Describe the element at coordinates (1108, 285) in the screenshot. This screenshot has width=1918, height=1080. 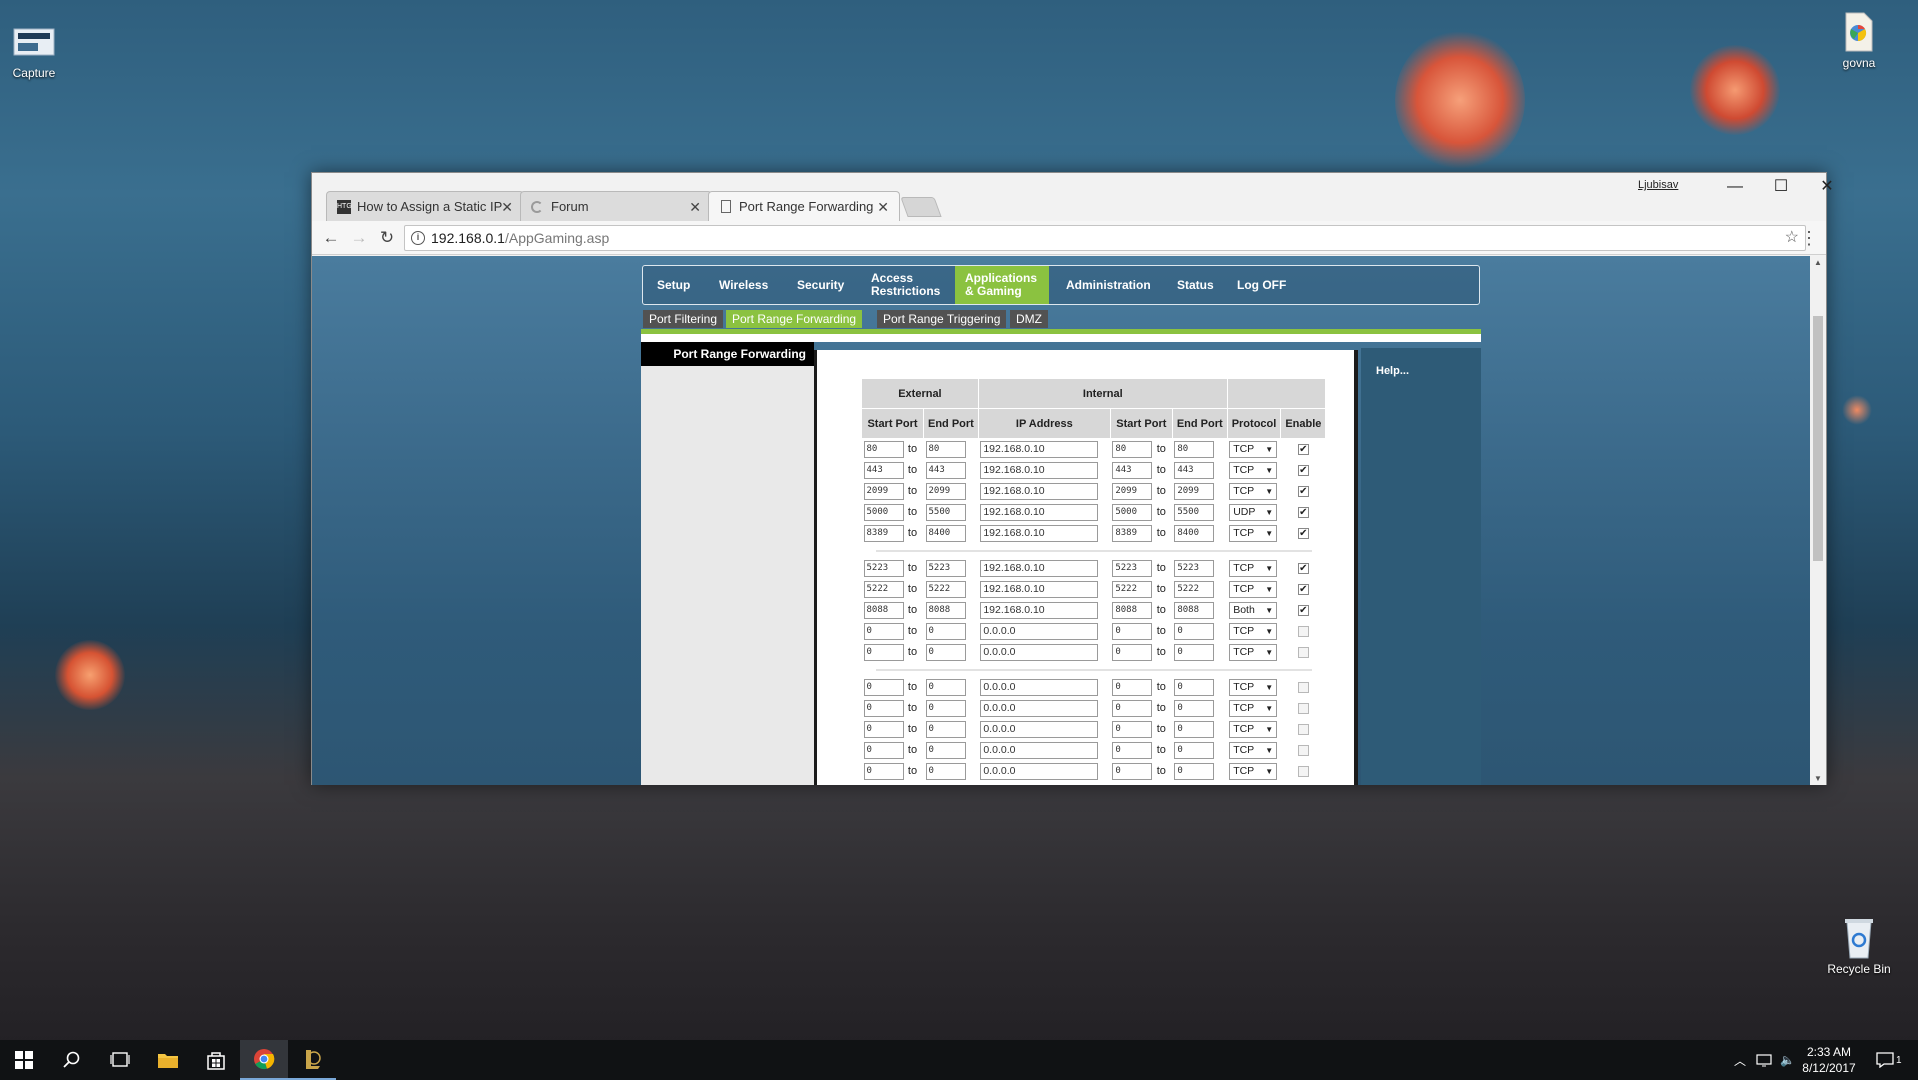
I see `menu-administration: Administration` at that location.